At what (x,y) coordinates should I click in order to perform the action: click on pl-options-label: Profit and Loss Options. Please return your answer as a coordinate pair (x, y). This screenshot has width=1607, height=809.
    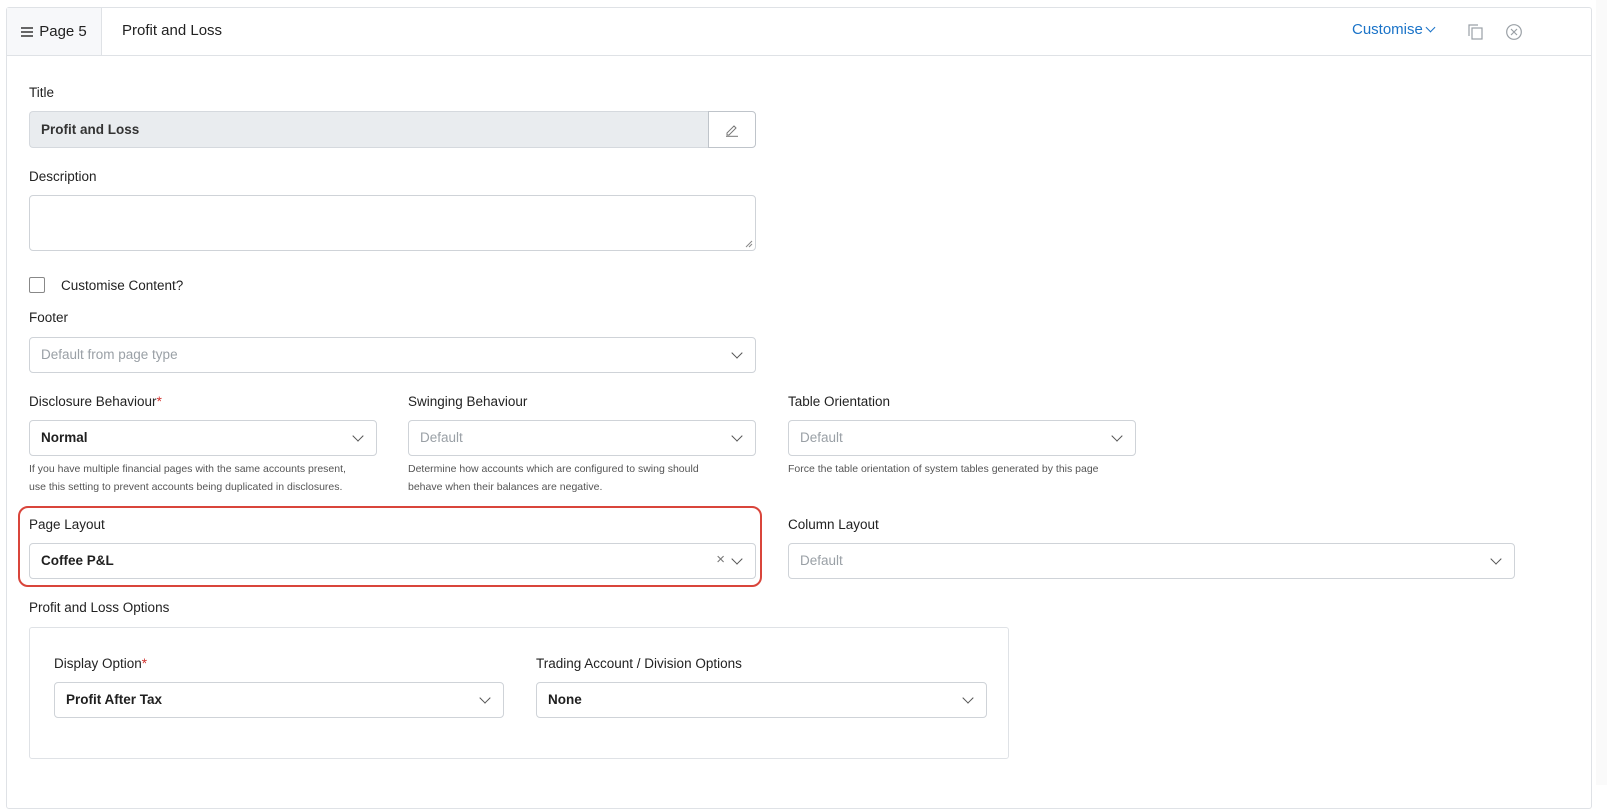
    Looking at the image, I should click on (99, 607).